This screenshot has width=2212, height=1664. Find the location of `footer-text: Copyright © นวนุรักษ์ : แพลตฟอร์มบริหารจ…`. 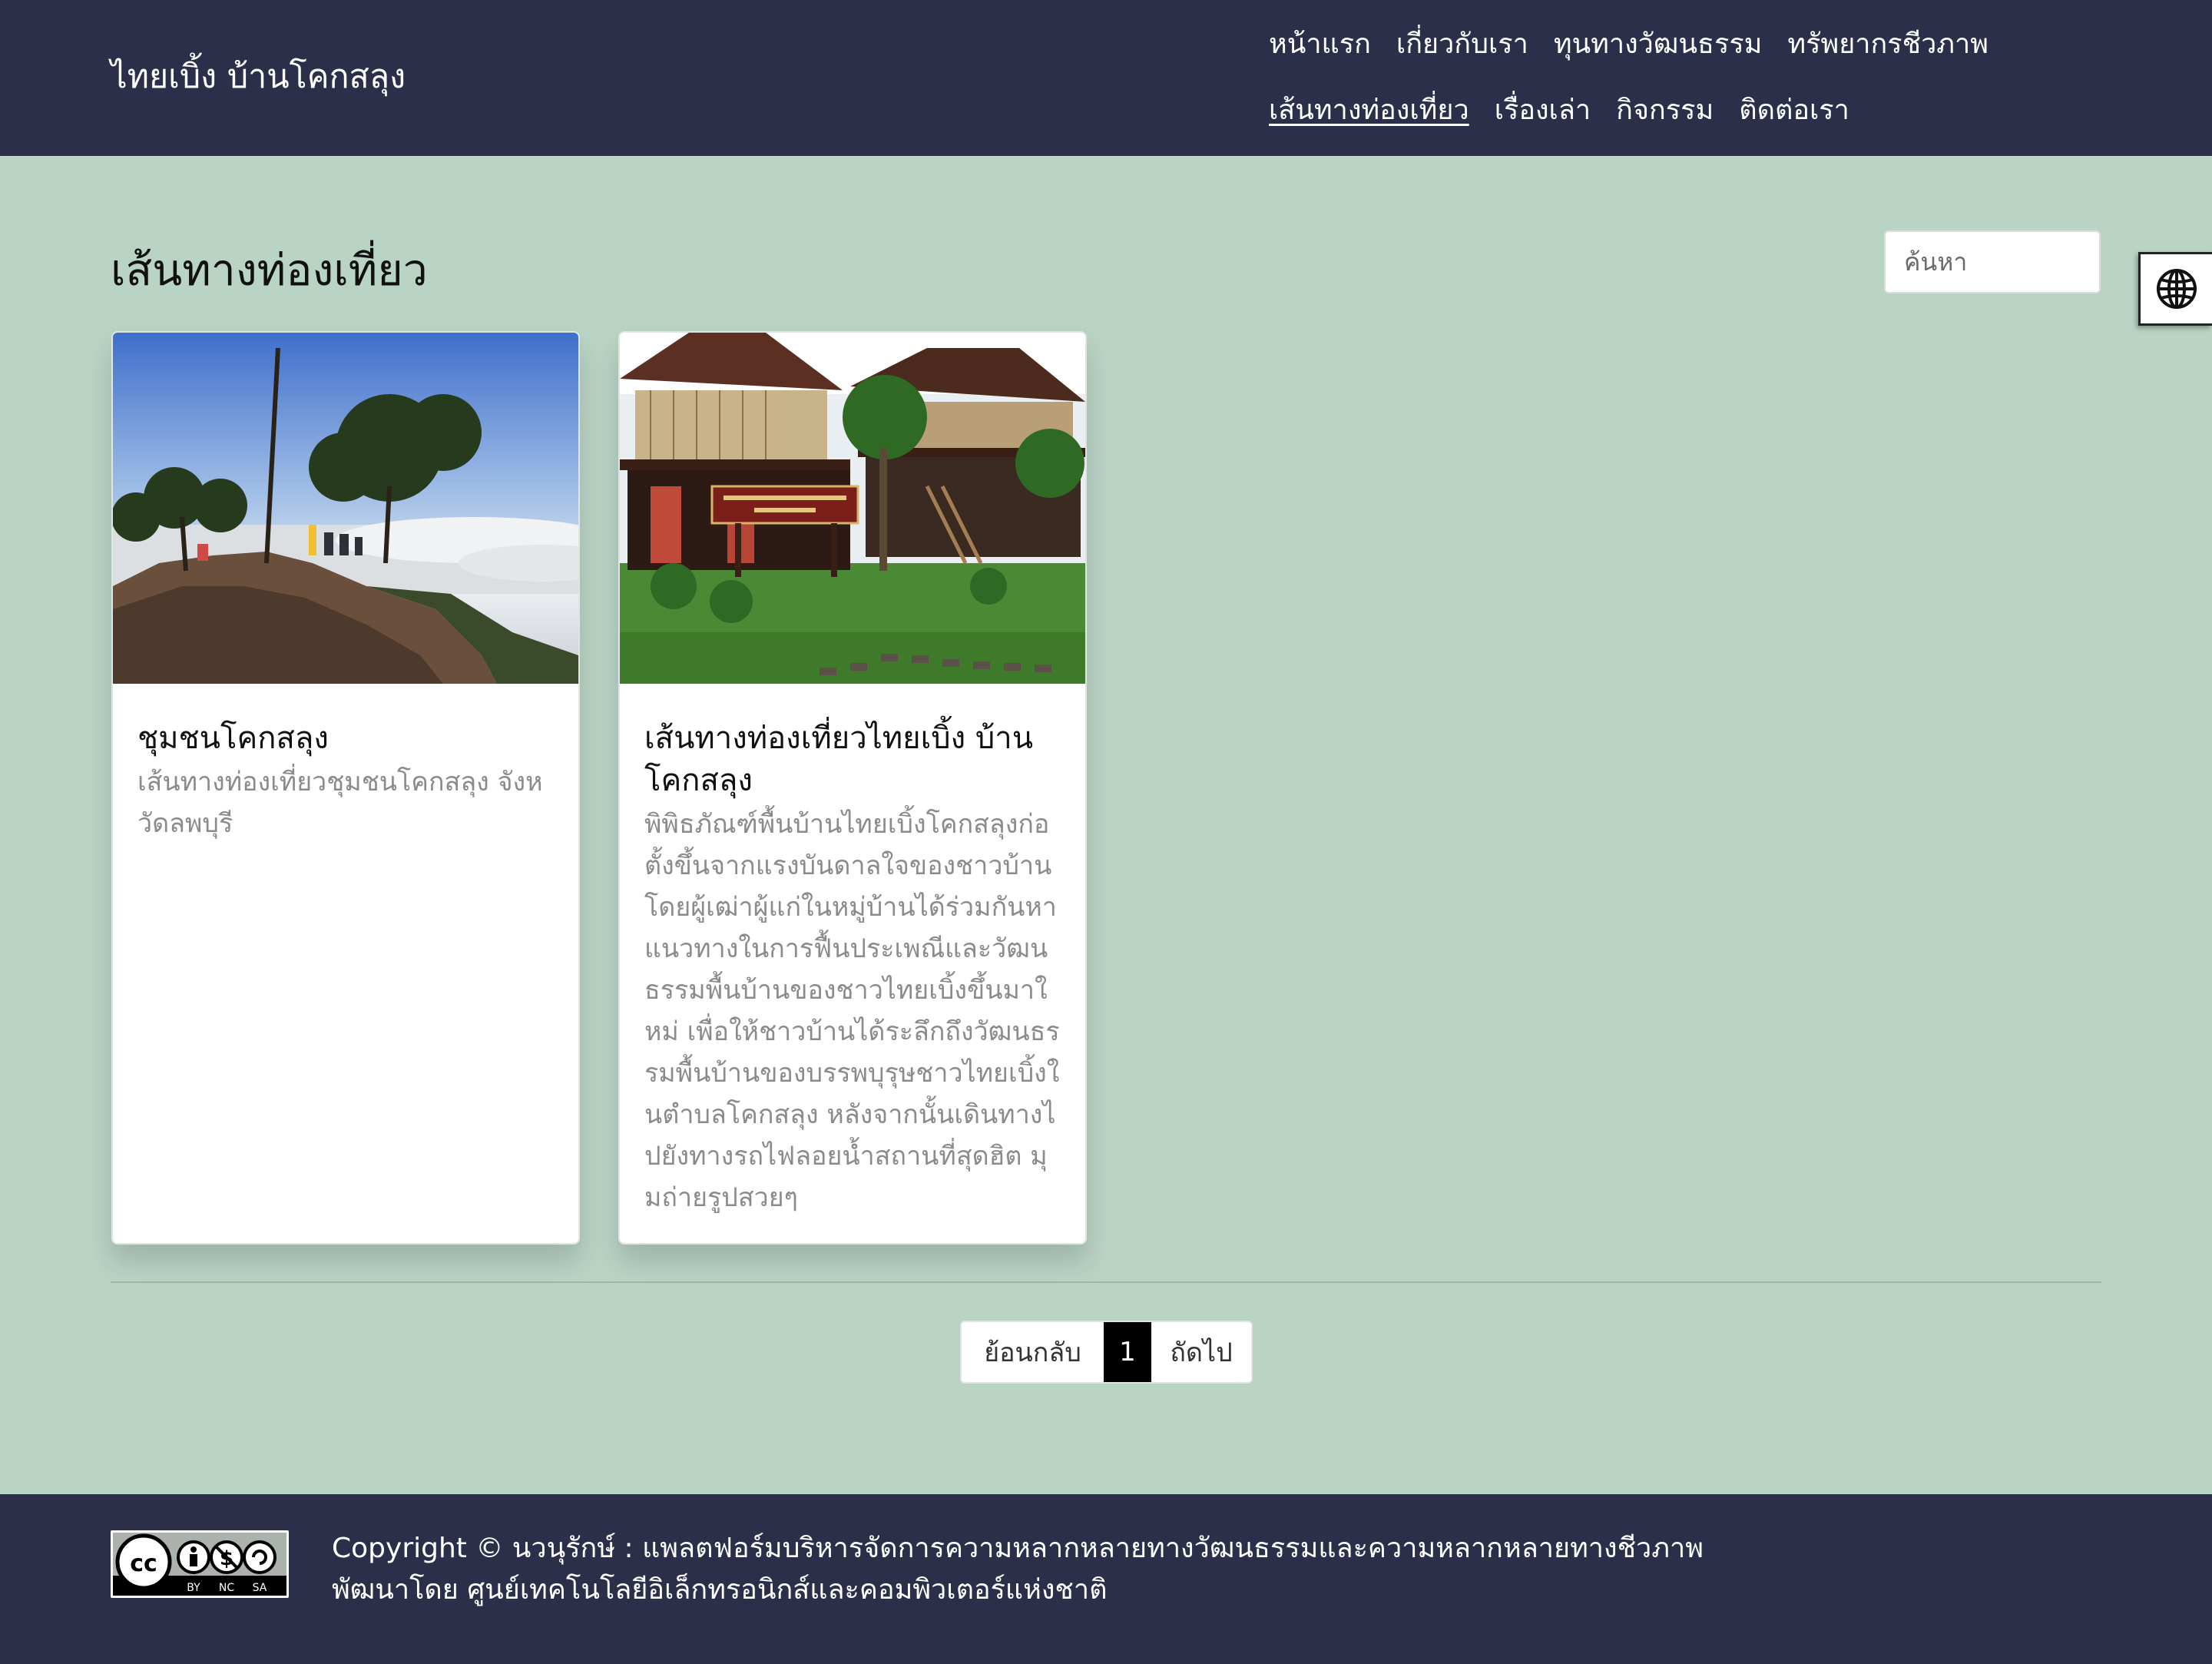

footer-text: Copyright © นวนุรักษ์ : แพลตฟอร์มบริหารจ… is located at coordinates (1215, 1569).